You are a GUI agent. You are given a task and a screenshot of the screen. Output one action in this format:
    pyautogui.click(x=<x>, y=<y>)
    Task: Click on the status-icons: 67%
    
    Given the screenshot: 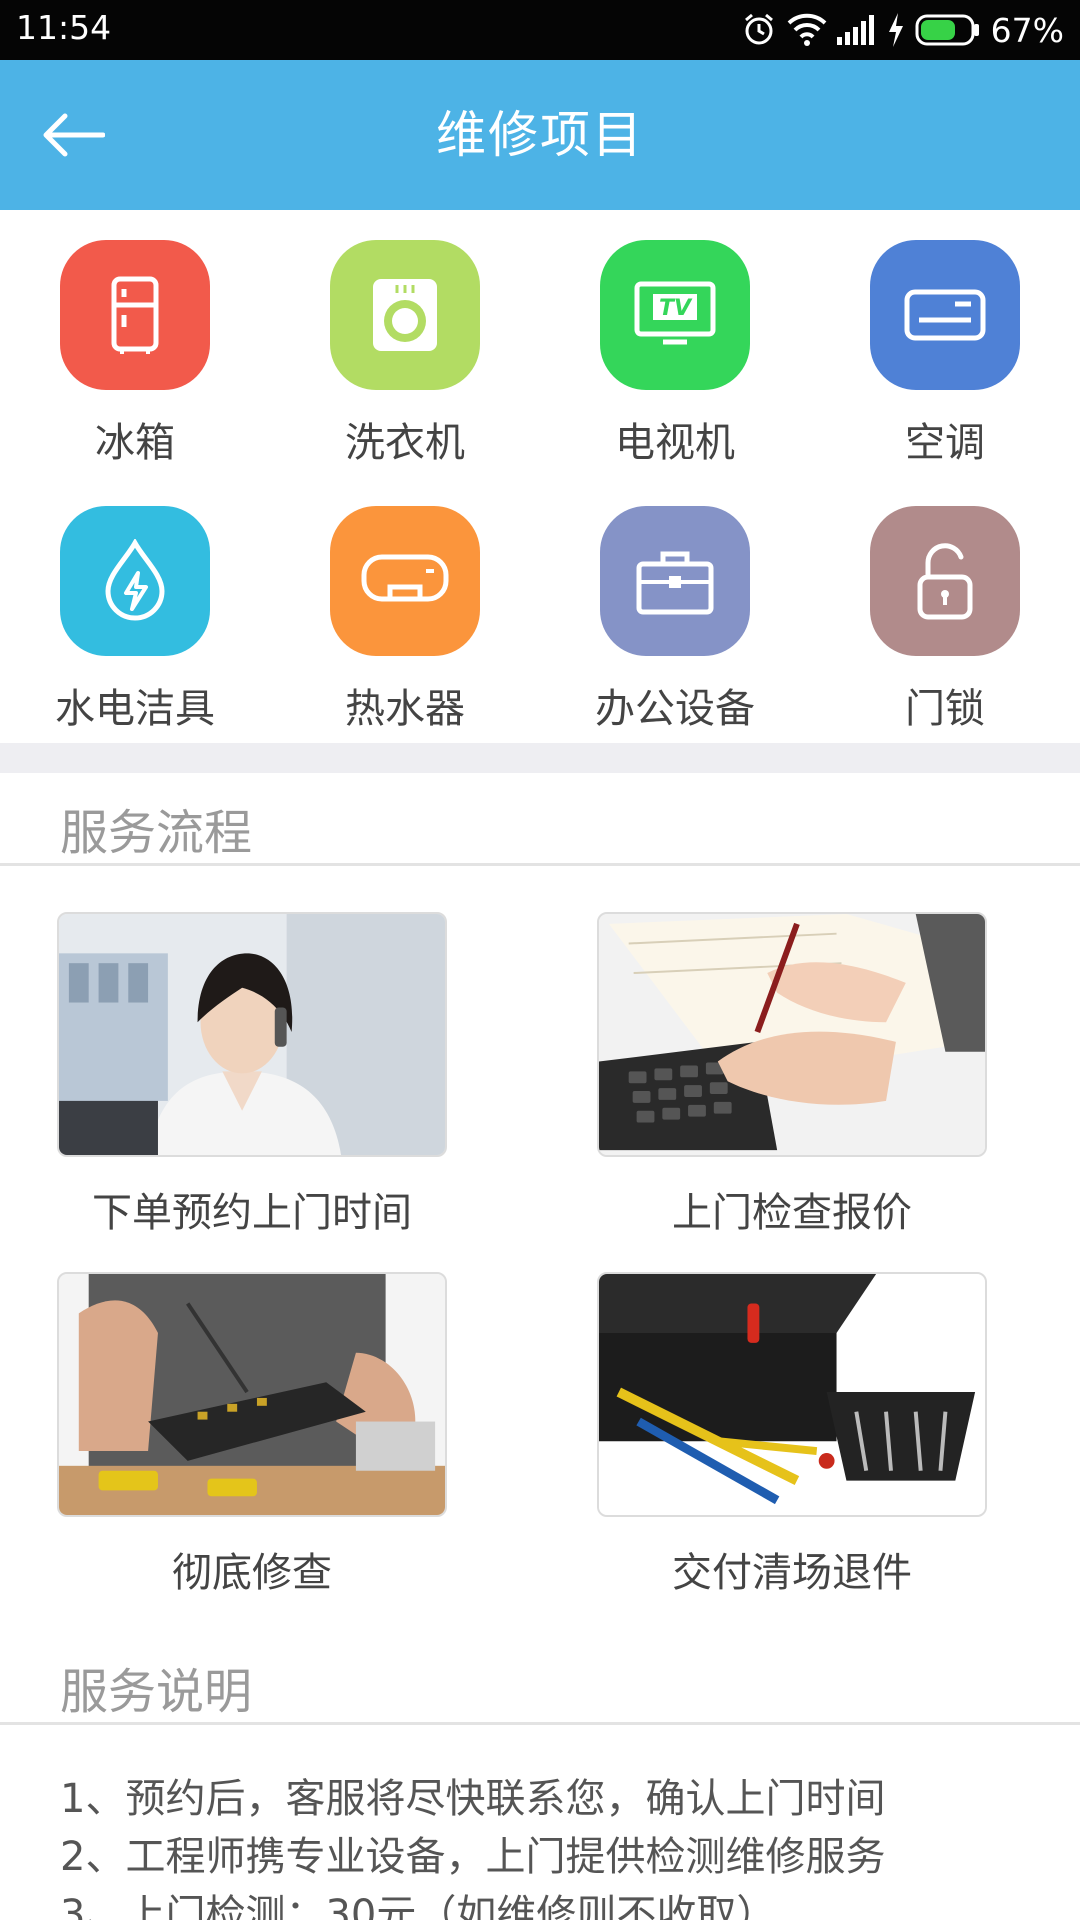 What is the action you would take?
    pyautogui.click(x=902, y=30)
    